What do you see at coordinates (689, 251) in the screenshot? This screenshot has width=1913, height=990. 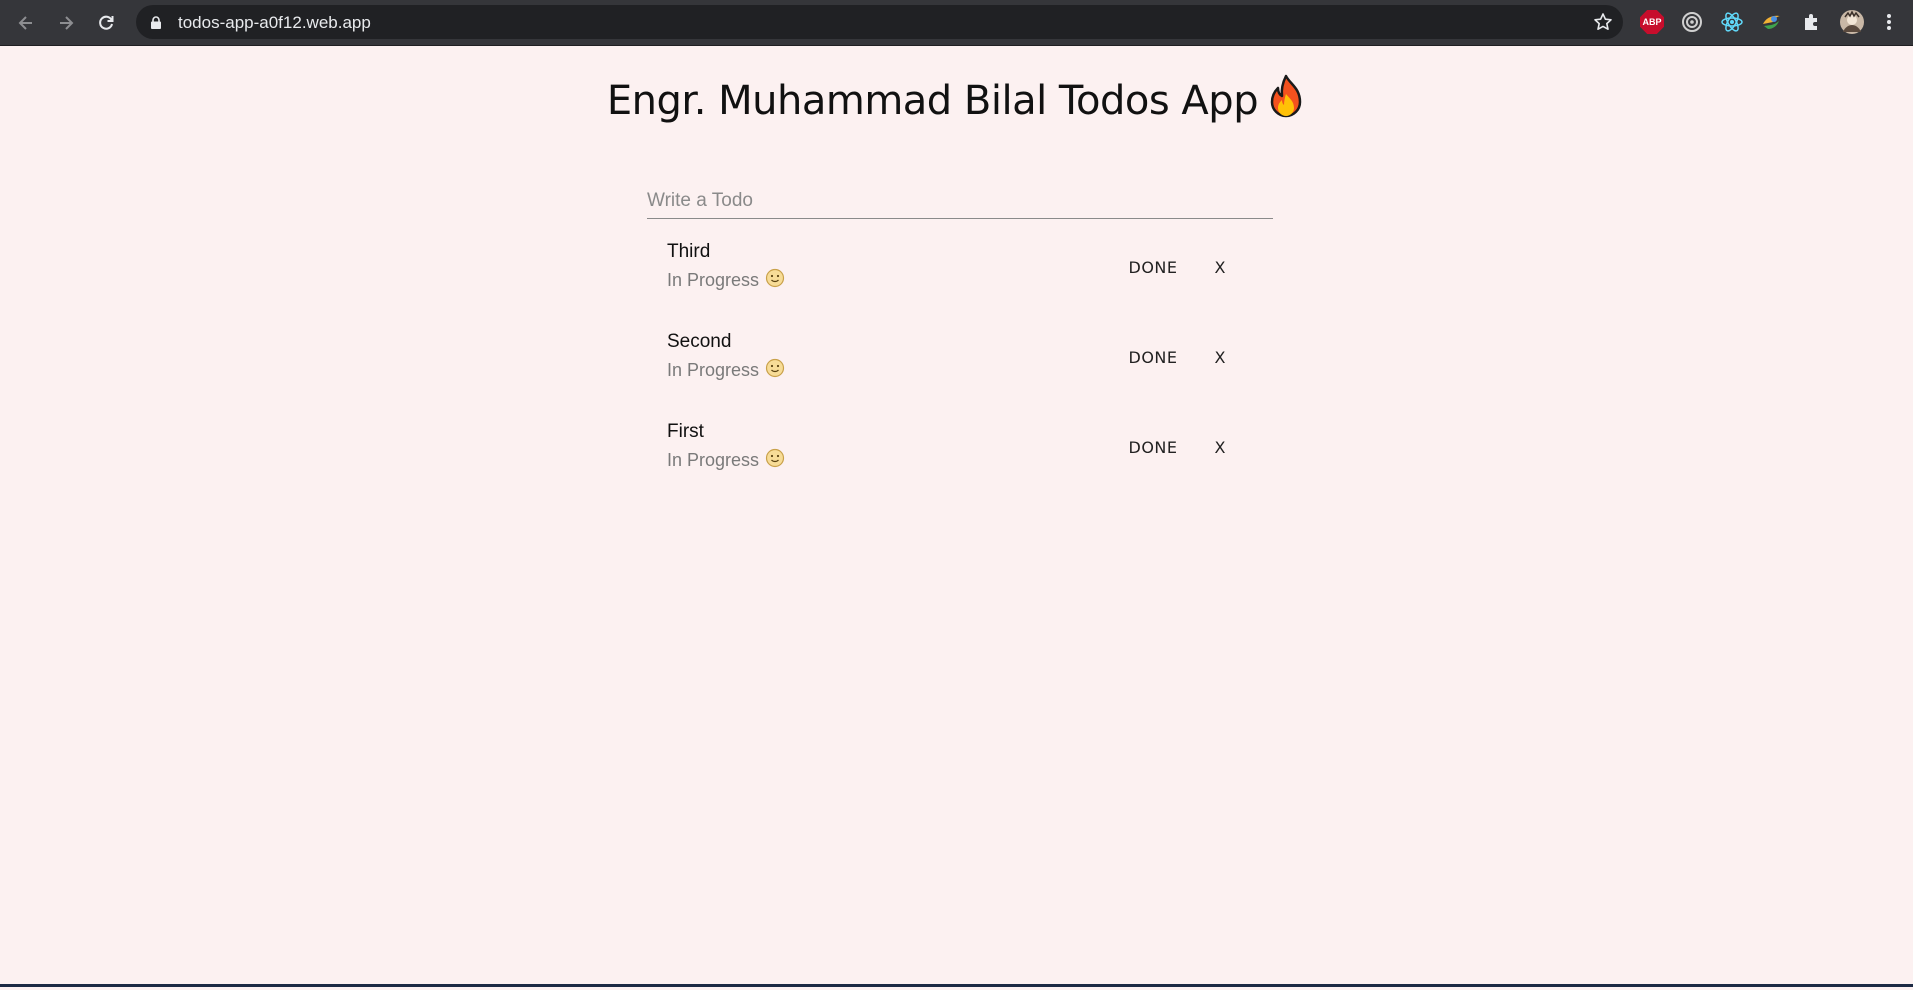 I see `todo-text: Third` at bounding box center [689, 251].